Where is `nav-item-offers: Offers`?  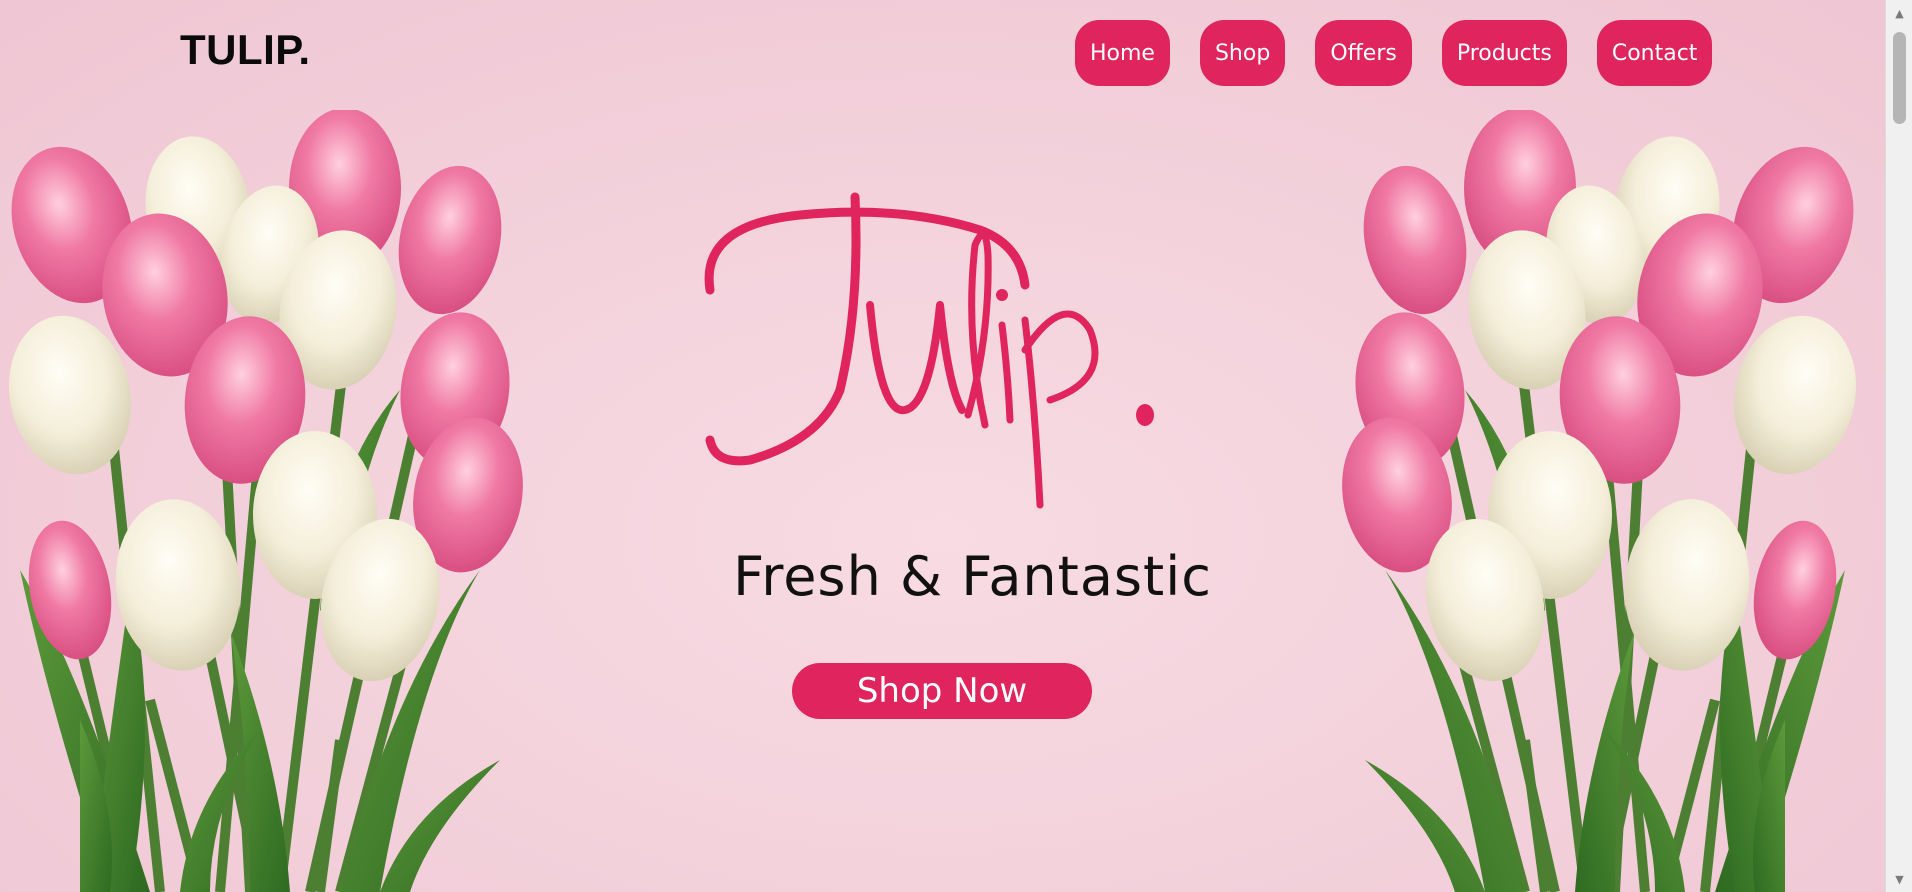
nav-item-offers: Offers is located at coordinates (1363, 53).